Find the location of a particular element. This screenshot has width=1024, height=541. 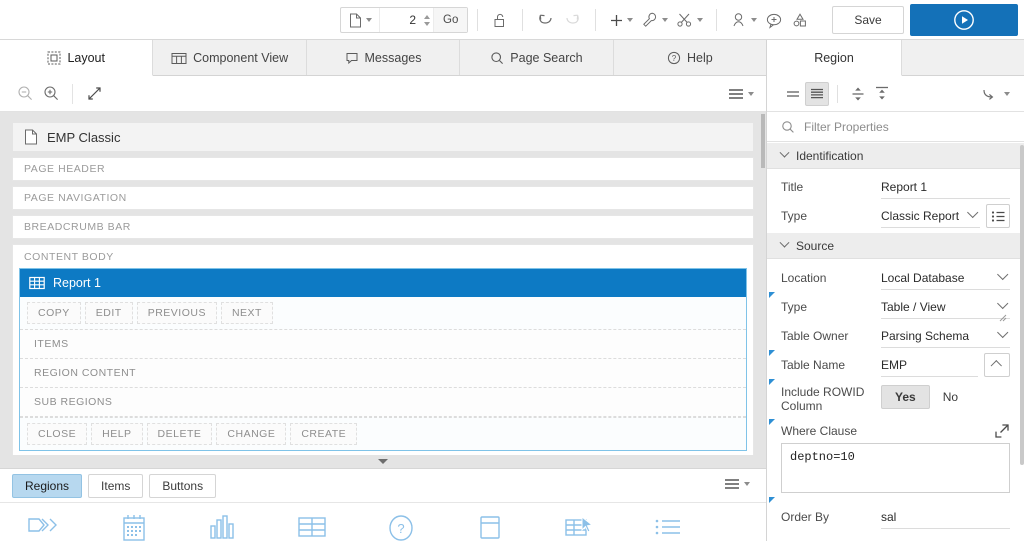

property-tab-bar: Region is located at coordinates (895, 58).